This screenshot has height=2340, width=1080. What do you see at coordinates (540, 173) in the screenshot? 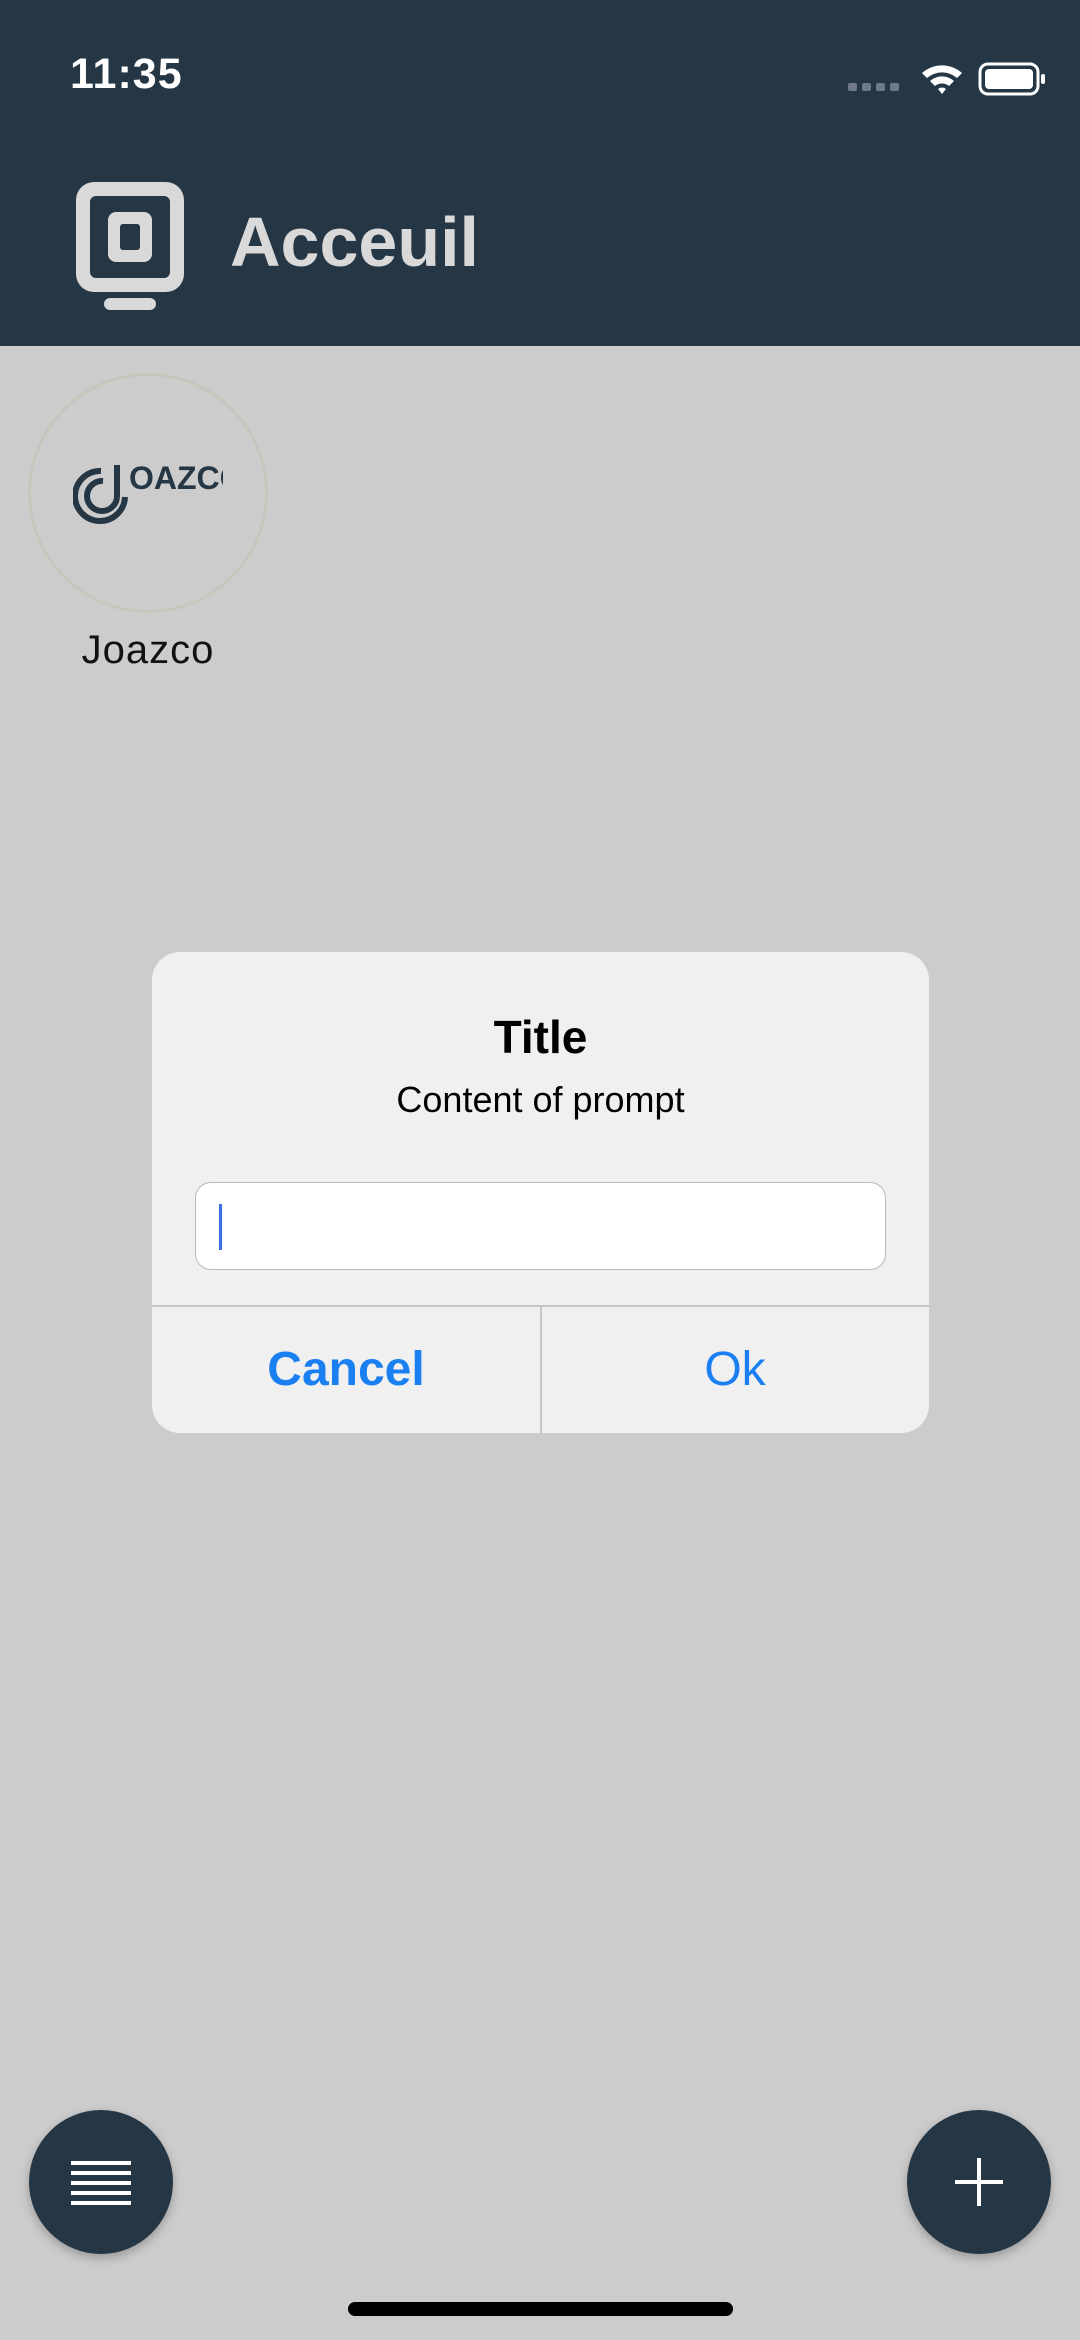
I see `app-header: 11:35 Acceuil` at bounding box center [540, 173].